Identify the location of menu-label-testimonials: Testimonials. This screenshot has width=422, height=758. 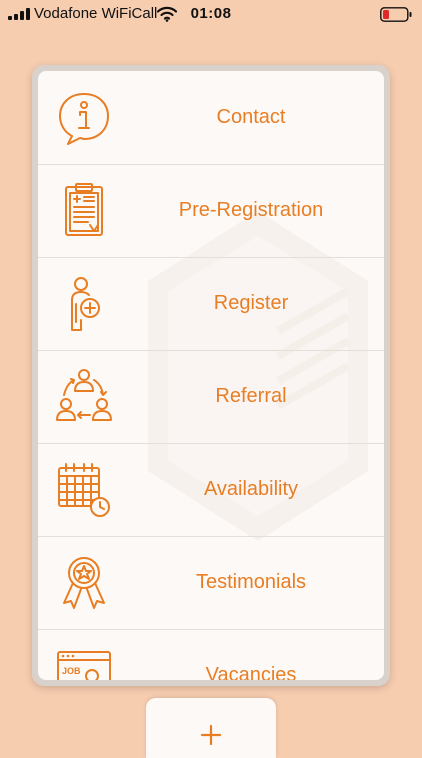
(251, 582).